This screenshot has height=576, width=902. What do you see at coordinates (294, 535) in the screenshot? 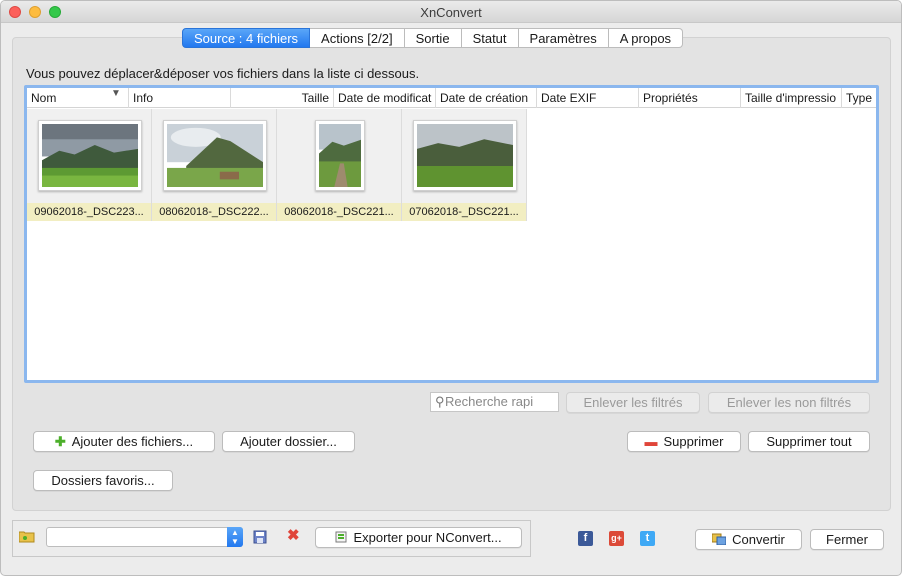
I see `delete-preset-icon: ✖` at bounding box center [294, 535].